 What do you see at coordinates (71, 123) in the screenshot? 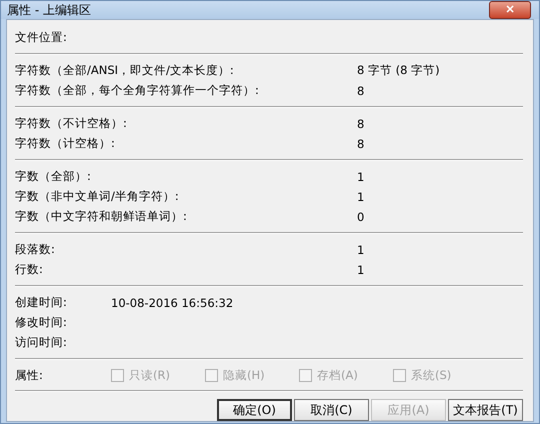
I see `property-label: 字符数（不计空格）:` at bounding box center [71, 123].